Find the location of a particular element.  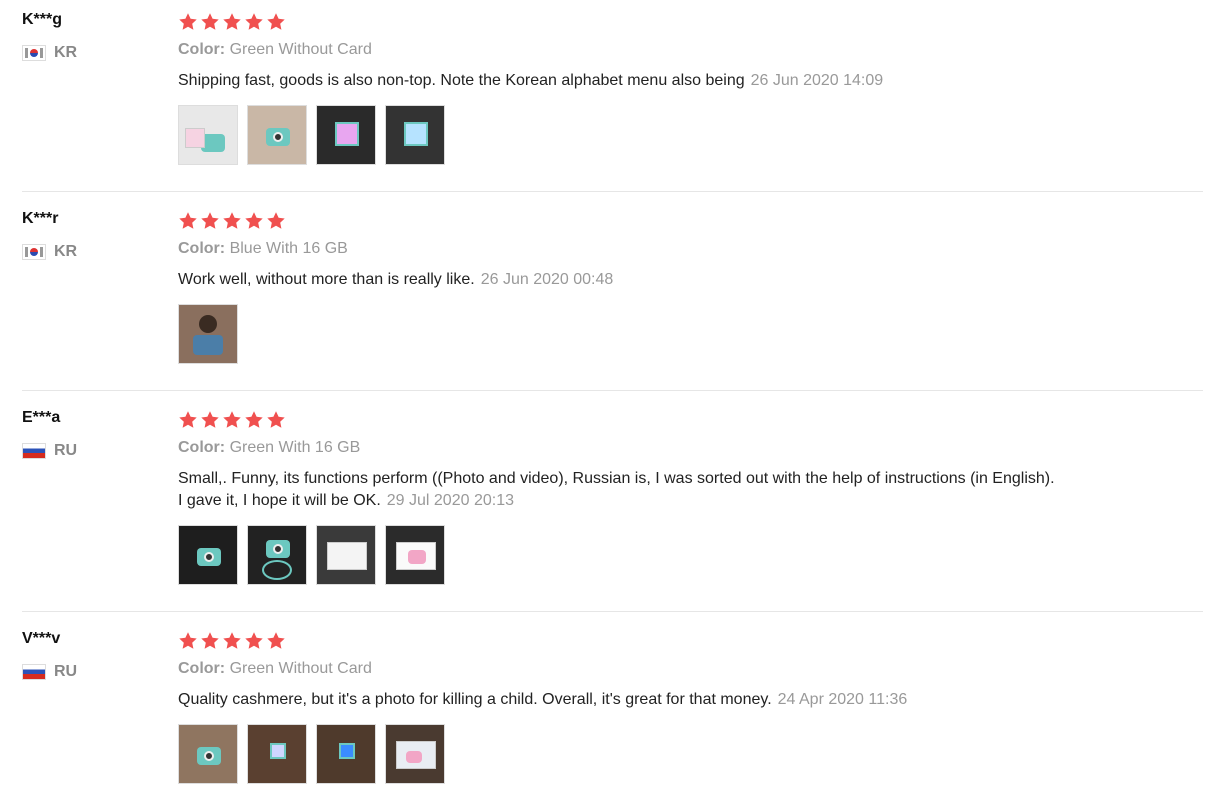

review-date: 29 Jul 2020 20:13 is located at coordinates (450, 500).